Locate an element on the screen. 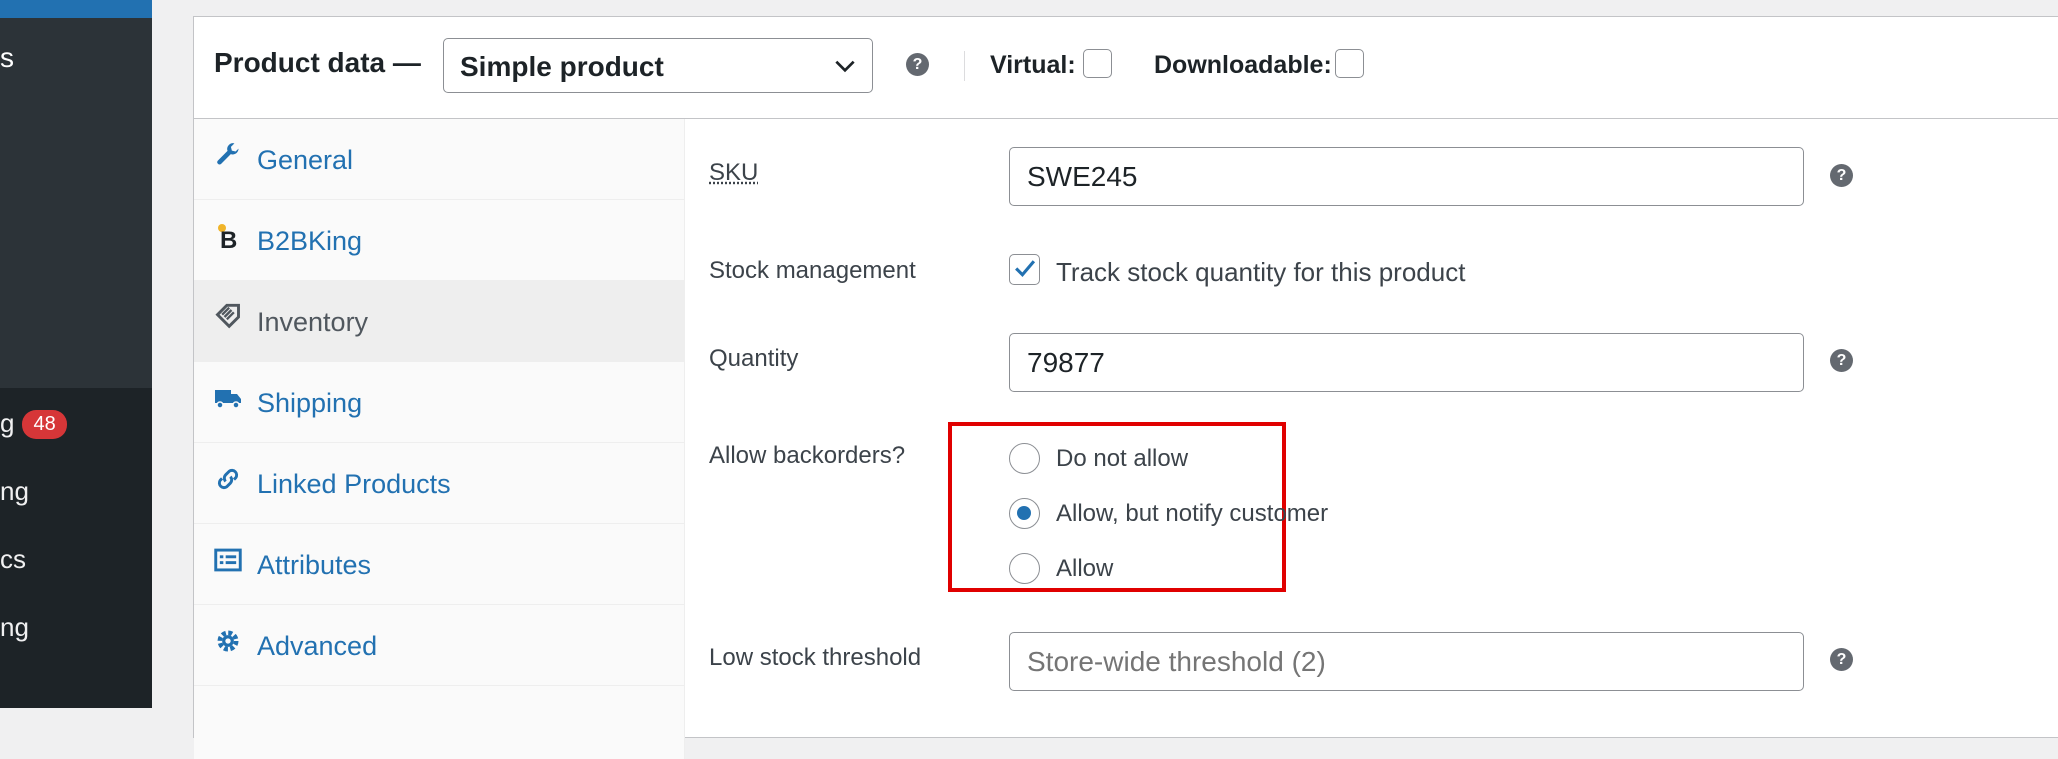 Image resolution: width=2058 pixels, height=759 pixels. tab-general: General is located at coordinates (439, 159).